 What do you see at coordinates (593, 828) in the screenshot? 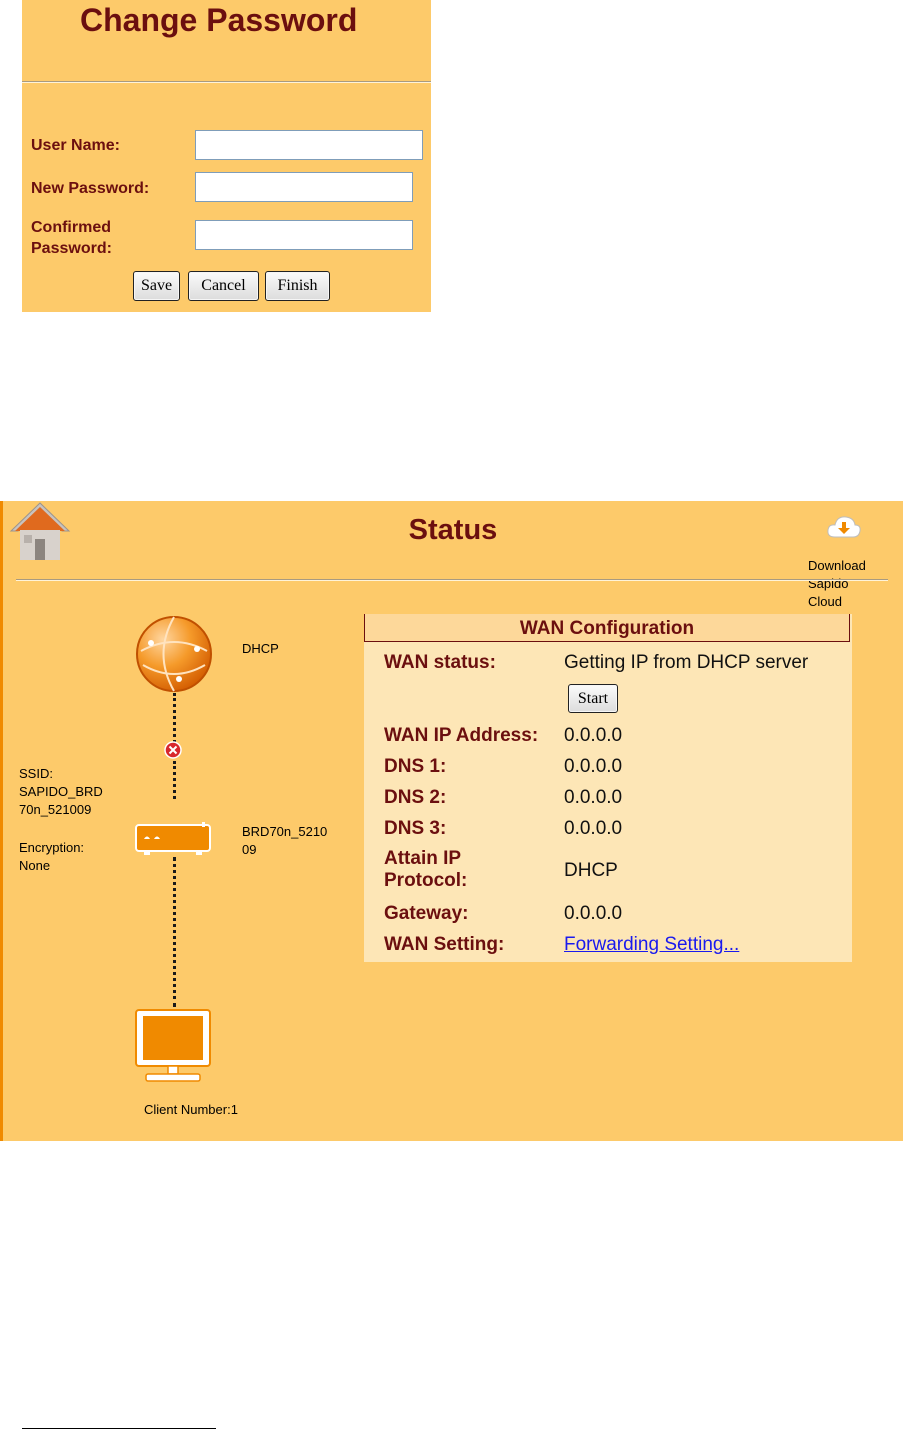
I see `dns3-value: 0.0.0.0` at bounding box center [593, 828].